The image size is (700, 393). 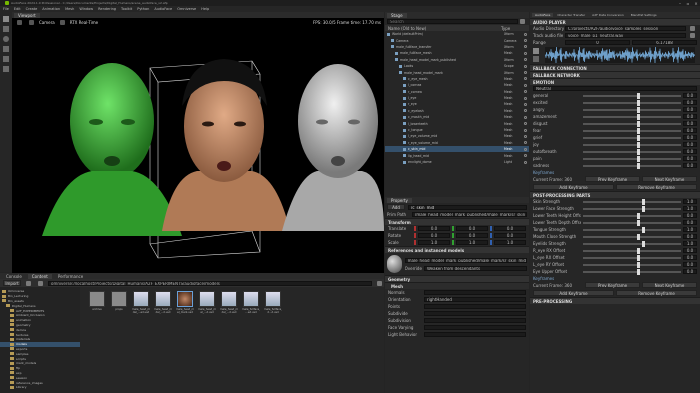 What do you see at coordinates (536, 51) in the screenshot?
I see `play-button-icon` at bounding box center [536, 51].